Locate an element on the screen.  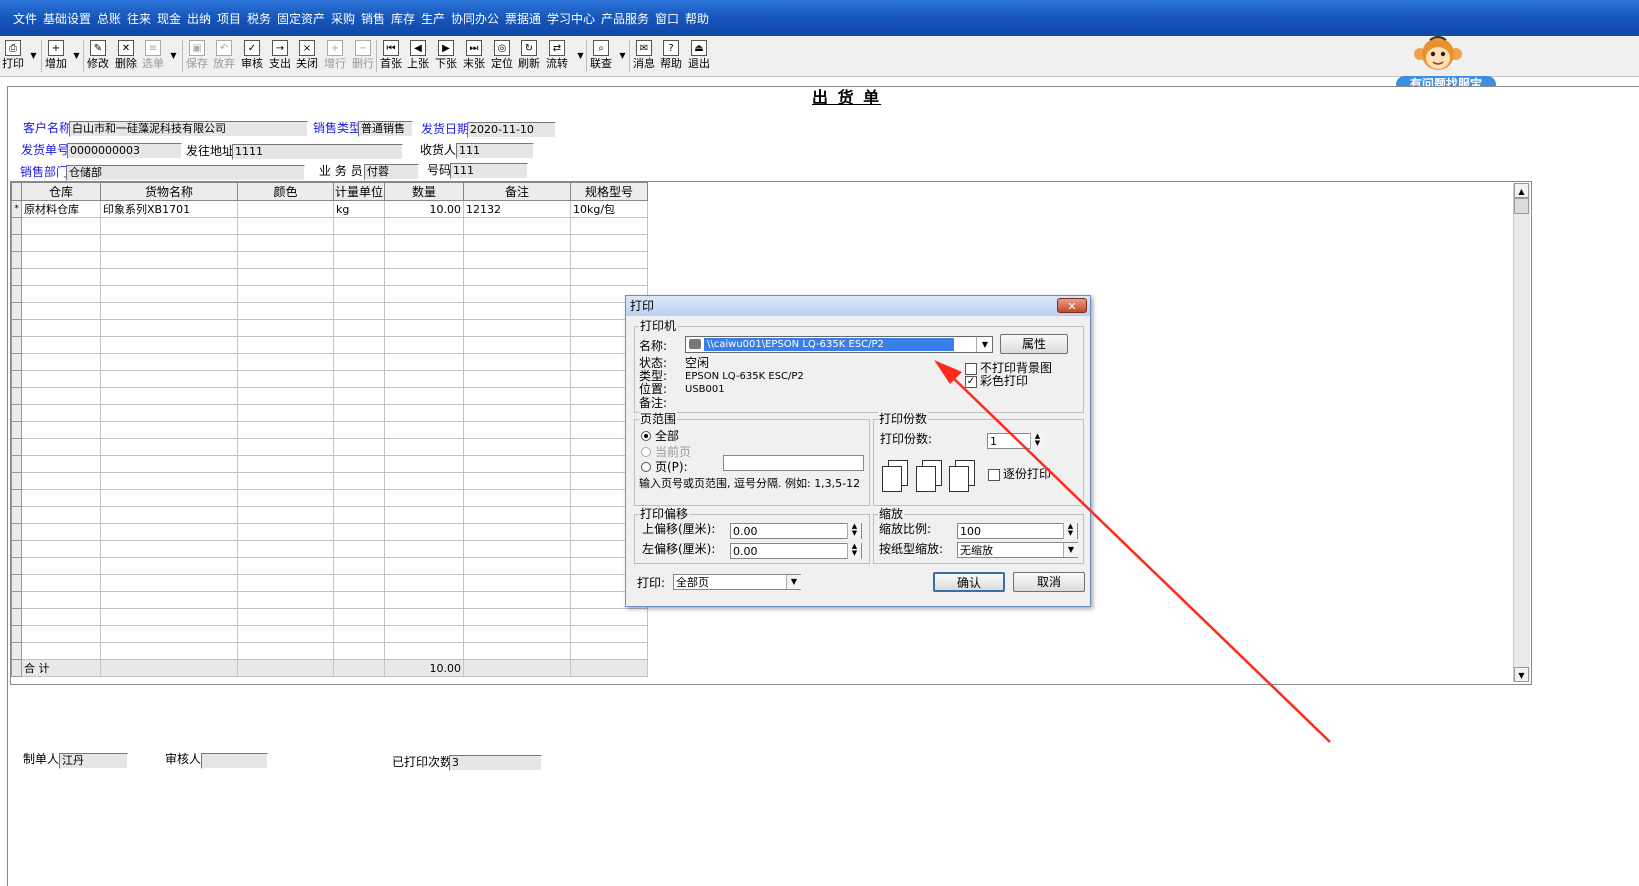
arrow-head is located at coordinates (948, 372).